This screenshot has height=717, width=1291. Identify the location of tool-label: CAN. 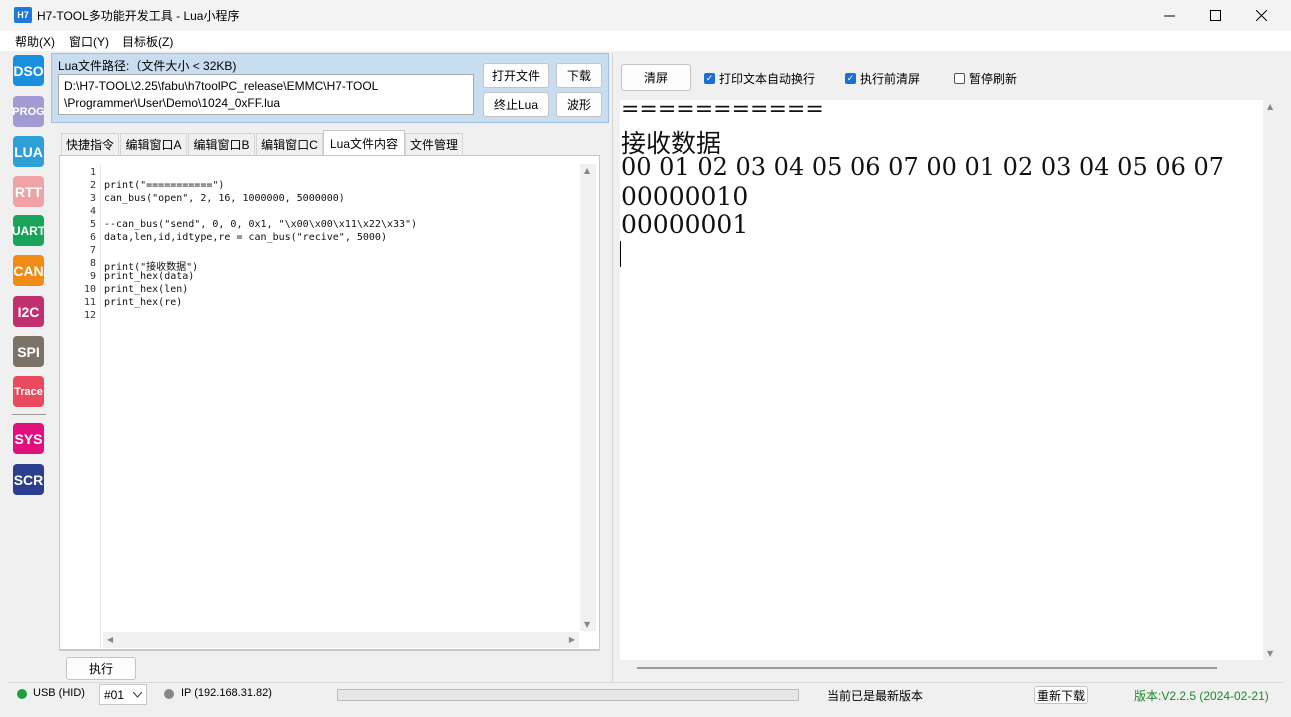
(28, 270).